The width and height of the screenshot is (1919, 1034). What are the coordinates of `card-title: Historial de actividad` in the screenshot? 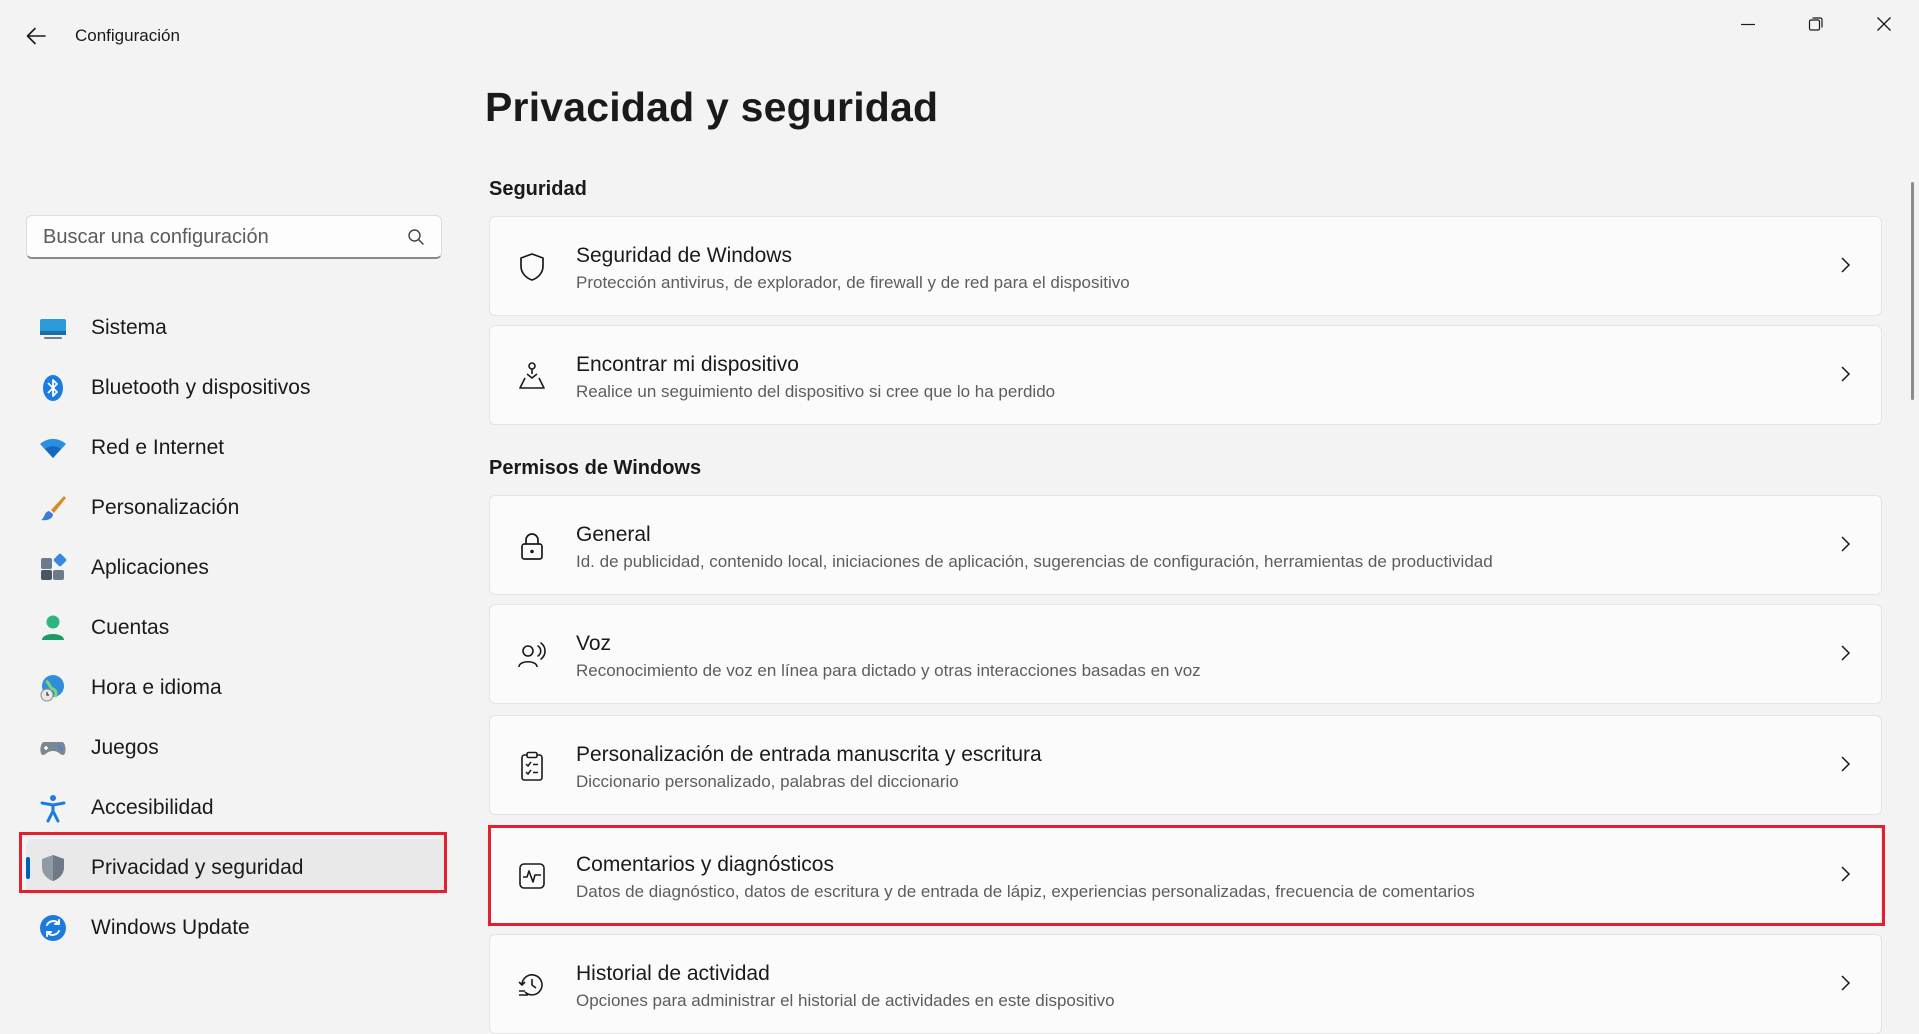 It's located at (673, 973).